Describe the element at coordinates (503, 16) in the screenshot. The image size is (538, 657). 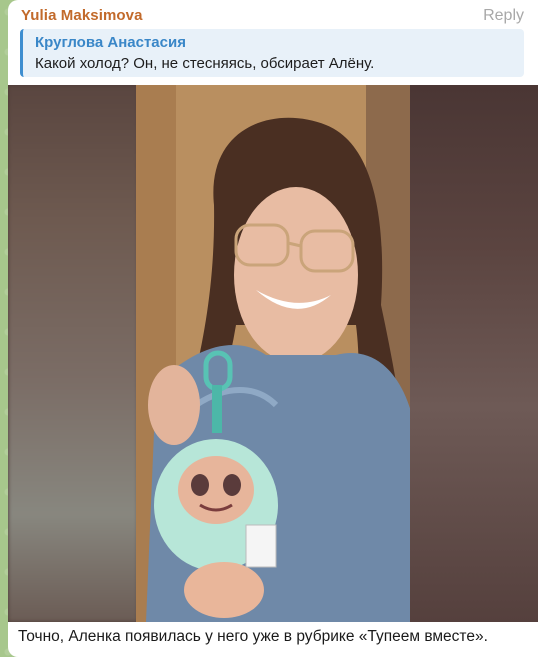
I see `reply-button: Reply` at that location.